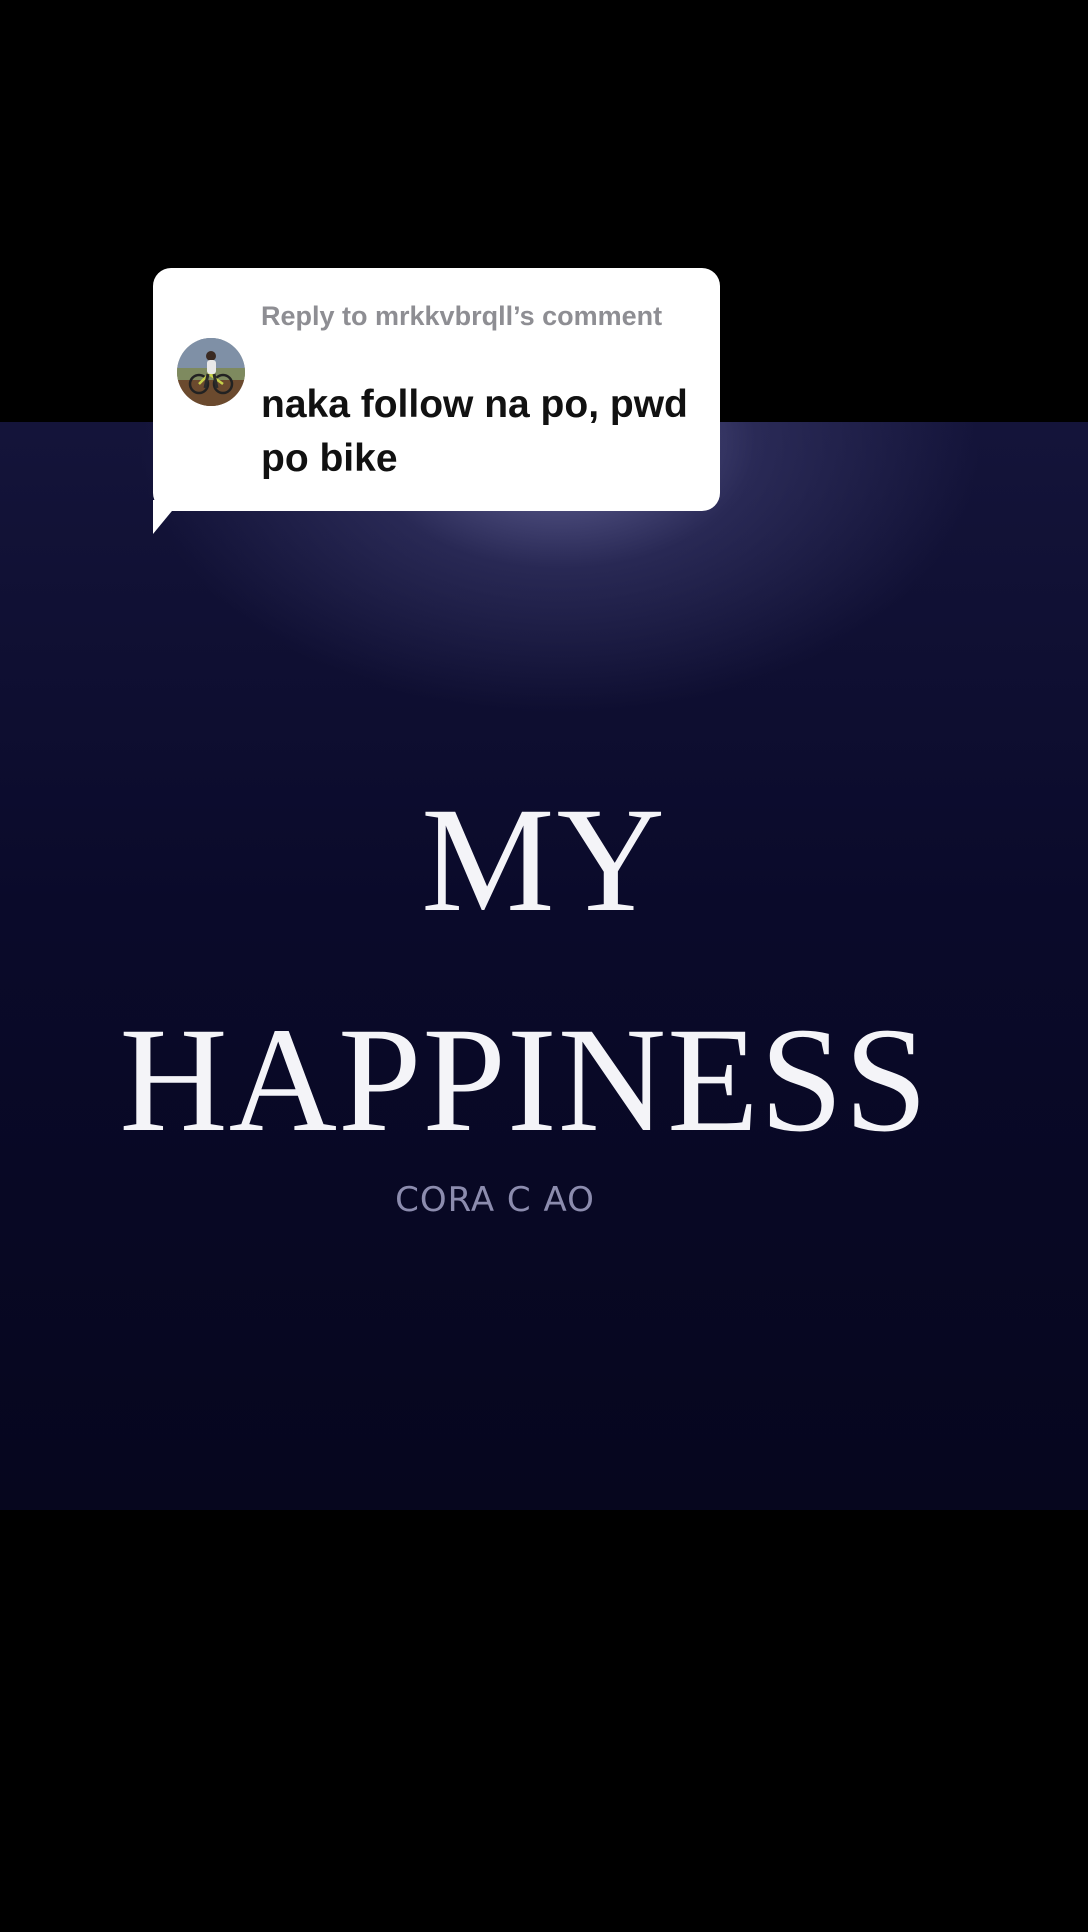 This screenshot has width=1088, height=1932. What do you see at coordinates (524, 1080) in the screenshot?
I see `title-line-2: HAPPINESS` at bounding box center [524, 1080].